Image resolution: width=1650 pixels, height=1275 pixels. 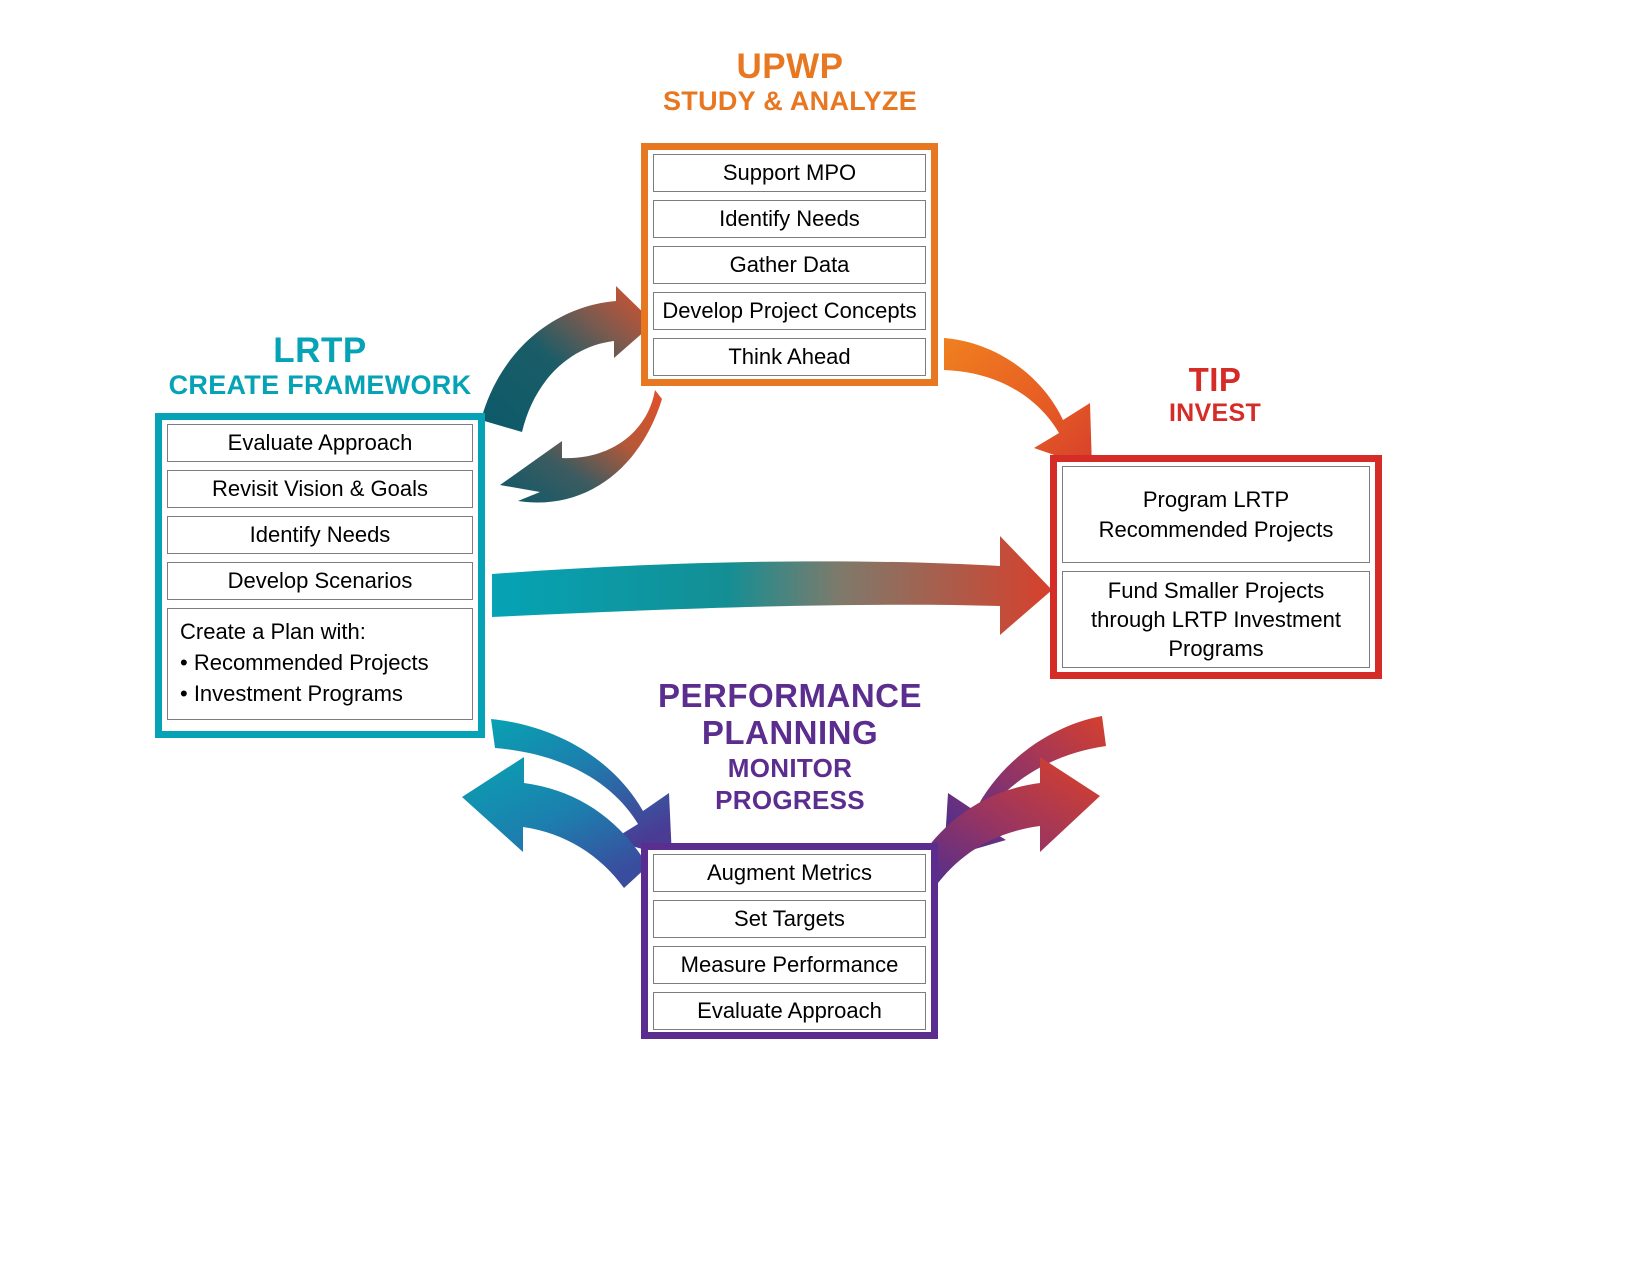 What do you see at coordinates (789, 695) in the screenshot?
I see `performance-title-line1: PERFORMANCE` at bounding box center [789, 695].